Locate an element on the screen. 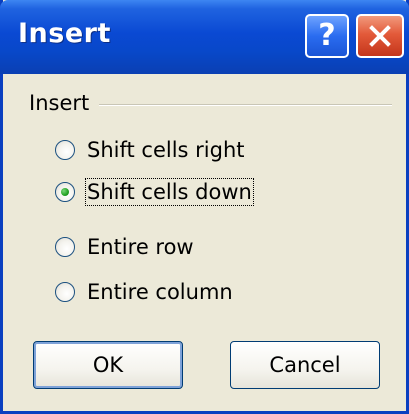  close-button is located at coordinates (380, 36).